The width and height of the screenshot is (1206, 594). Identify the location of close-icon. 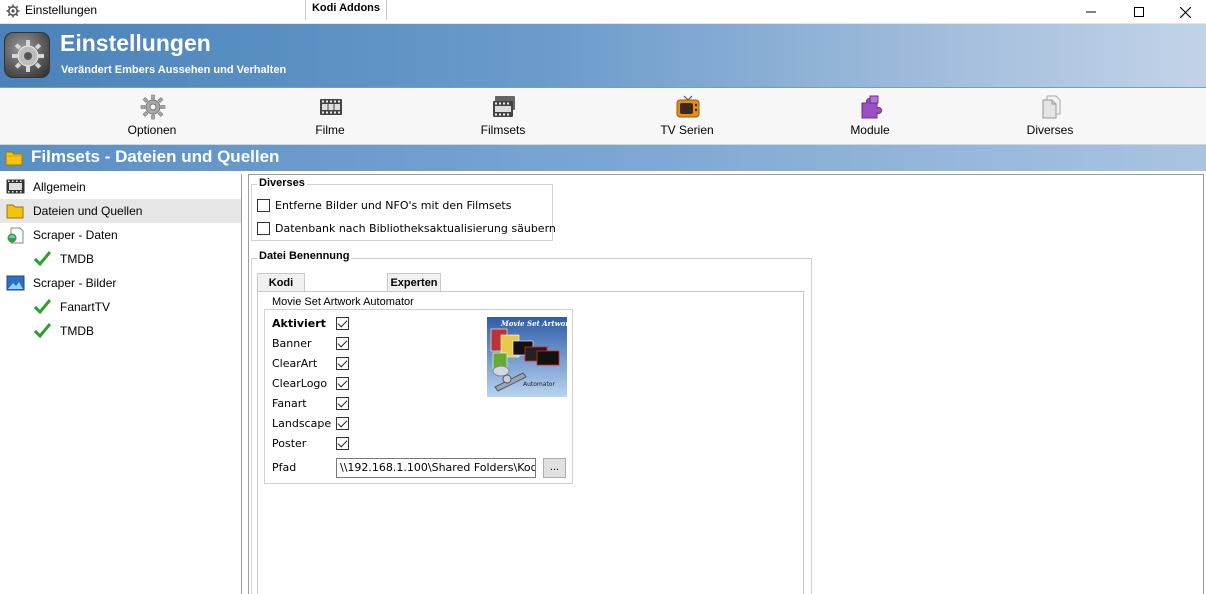
(1185, 12).